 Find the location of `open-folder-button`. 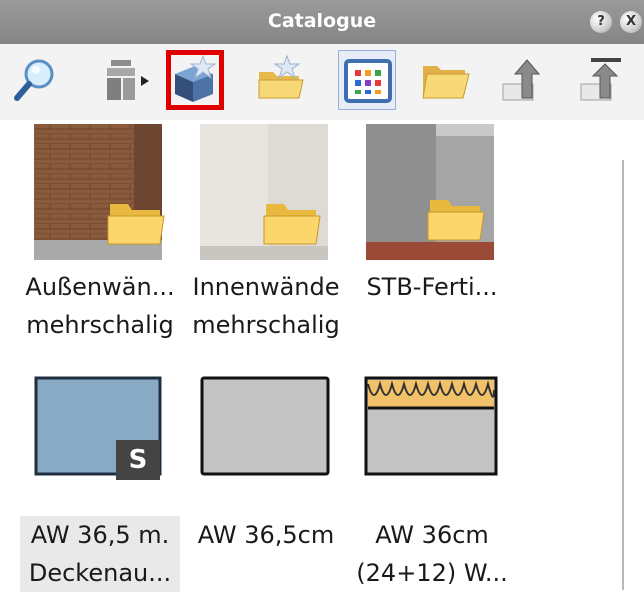

open-folder-button is located at coordinates (443, 80).